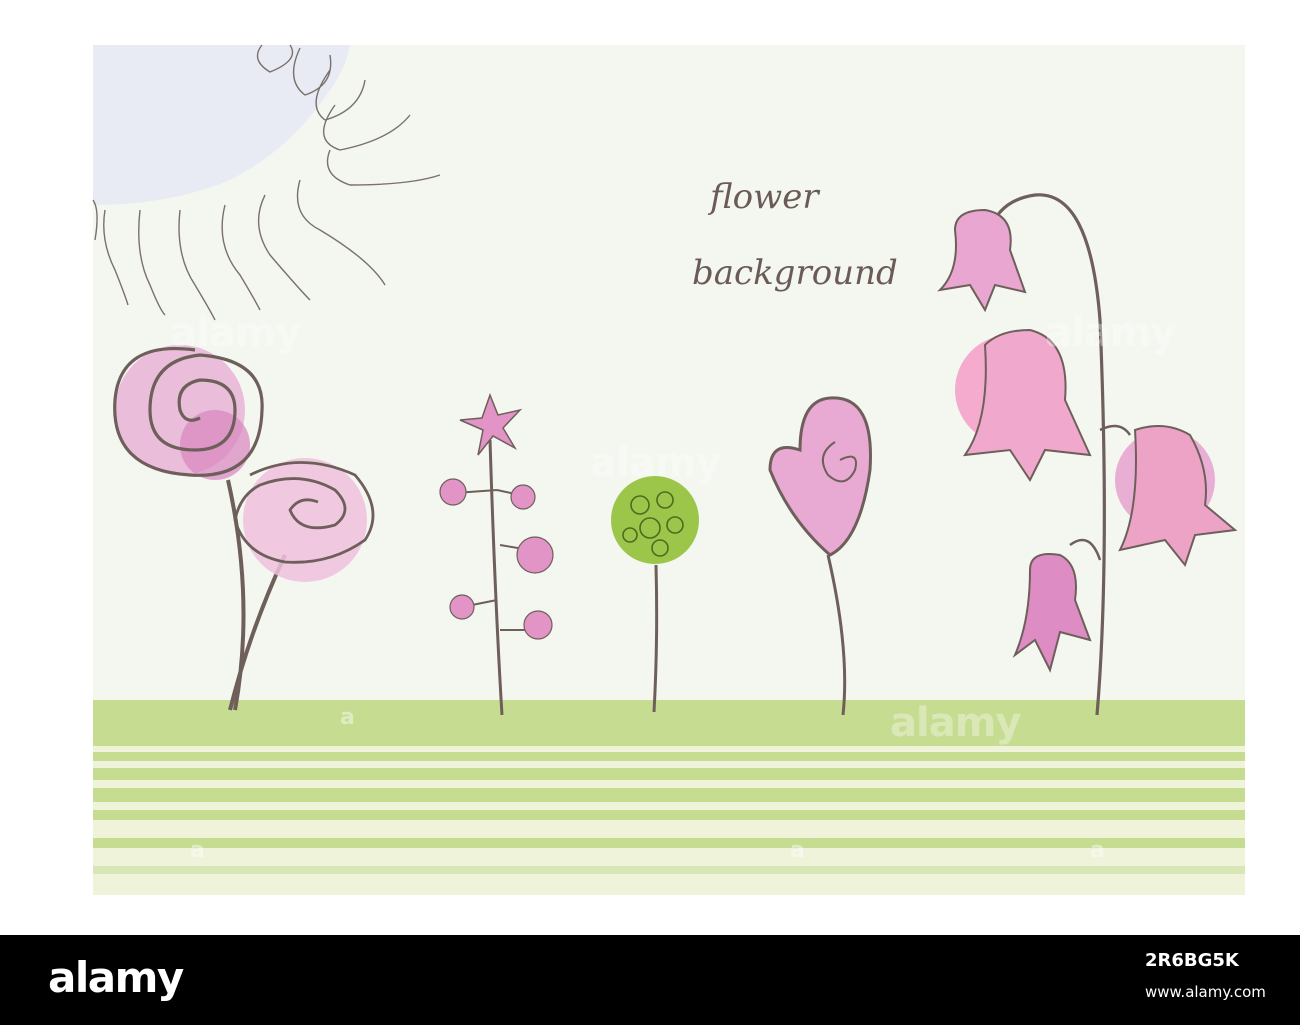  What do you see at coordinates (1192, 960) in the screenshot?
I see `image-id: 2R6BG5K` at bounding box center [1192, 960].